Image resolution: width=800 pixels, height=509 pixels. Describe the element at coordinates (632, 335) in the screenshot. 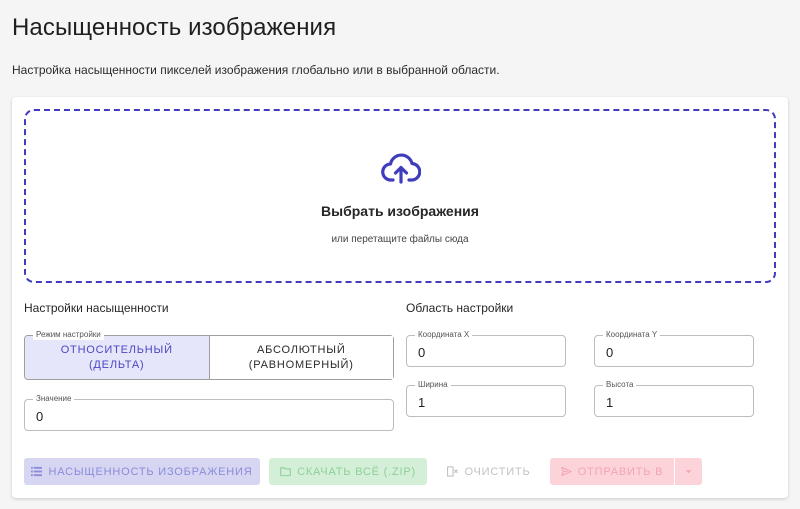

I see `coord-y-label: Координата Y` at that location.